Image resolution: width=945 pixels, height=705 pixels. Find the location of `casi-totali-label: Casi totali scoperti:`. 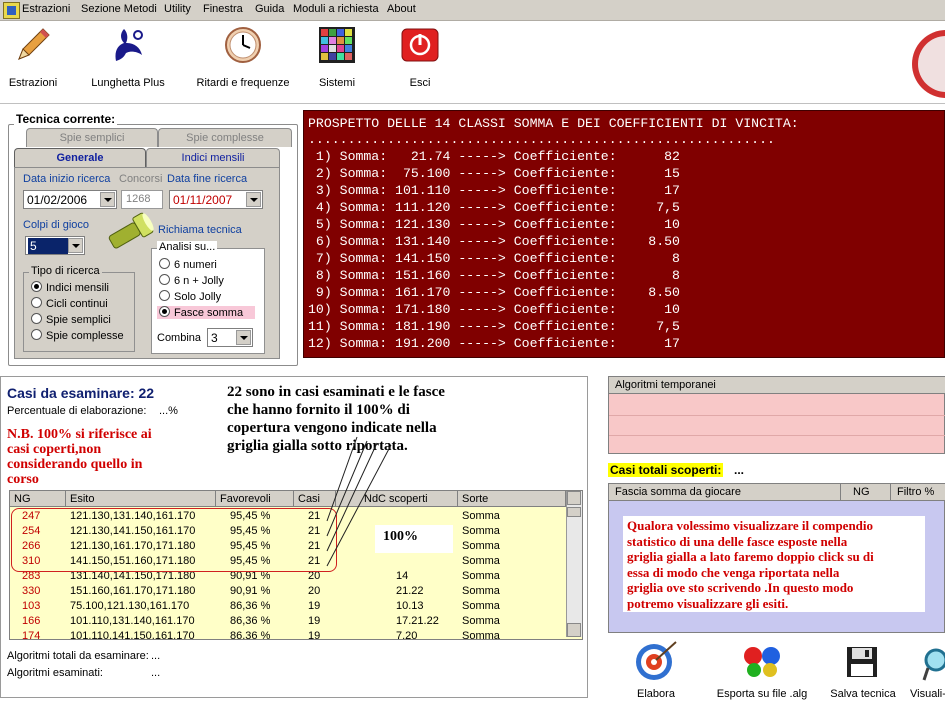

casi-totali-label: Casi totali scoperti: is located at coordinates (666, 470).